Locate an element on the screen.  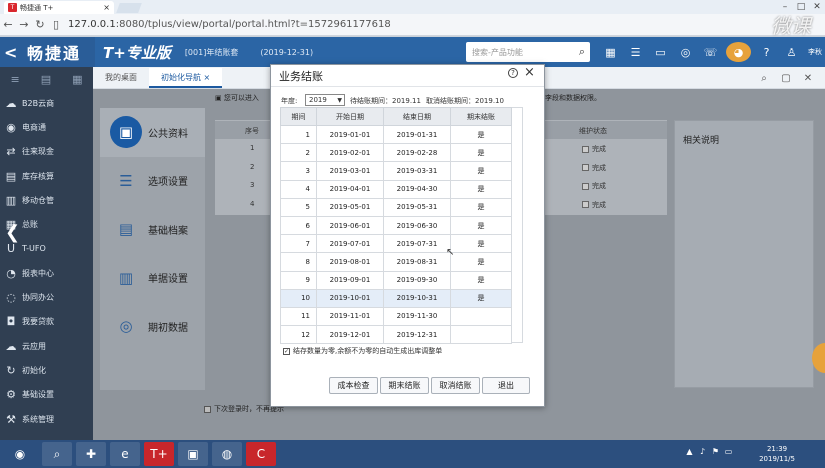
exit-button: 退出 is located at coordinates (506, 385).